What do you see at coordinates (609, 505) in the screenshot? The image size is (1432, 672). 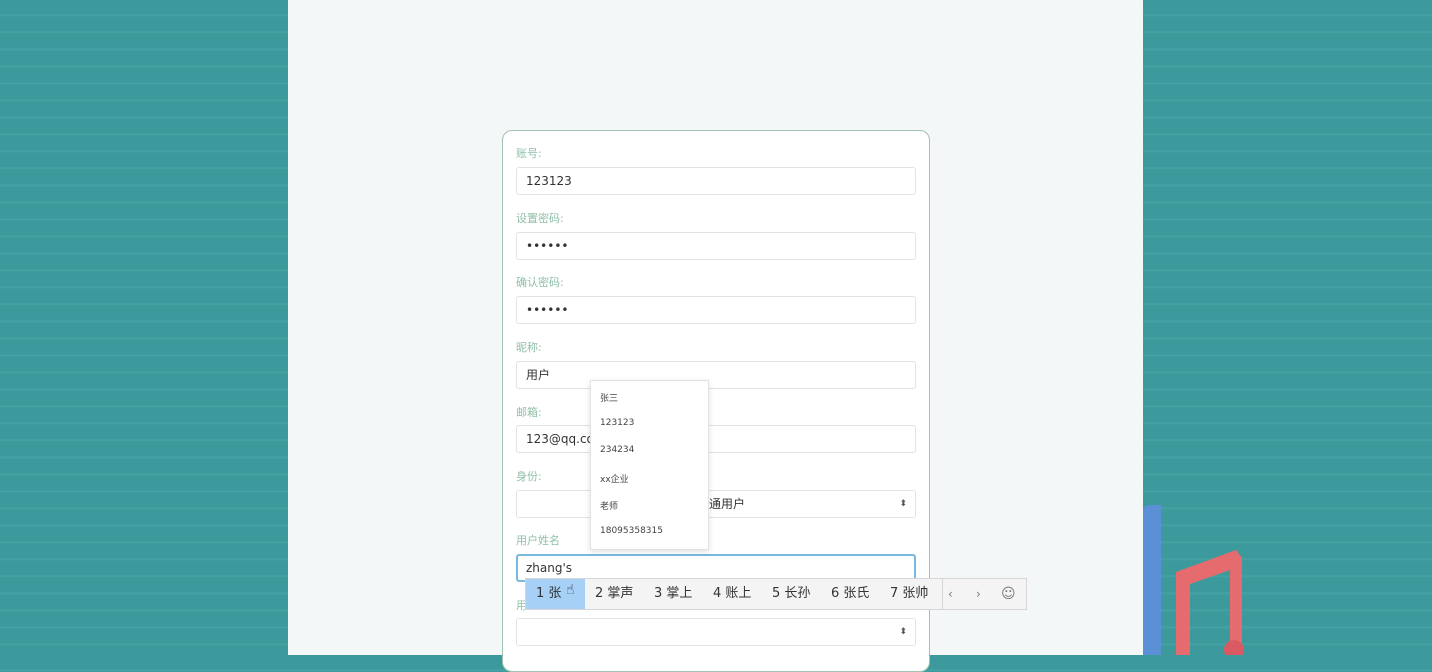 I see `autocomplete-item: 老师` at bounding box center [609, 505].